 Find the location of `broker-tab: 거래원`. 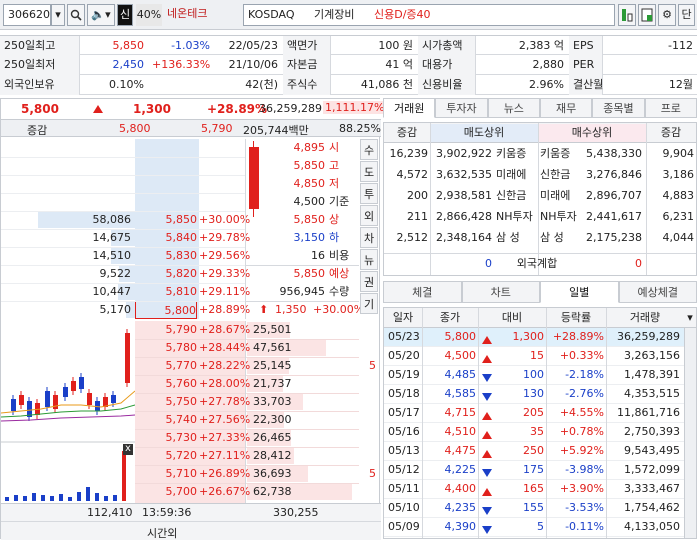

broker-tab: 거래원 is located at coordinates (409, 108).